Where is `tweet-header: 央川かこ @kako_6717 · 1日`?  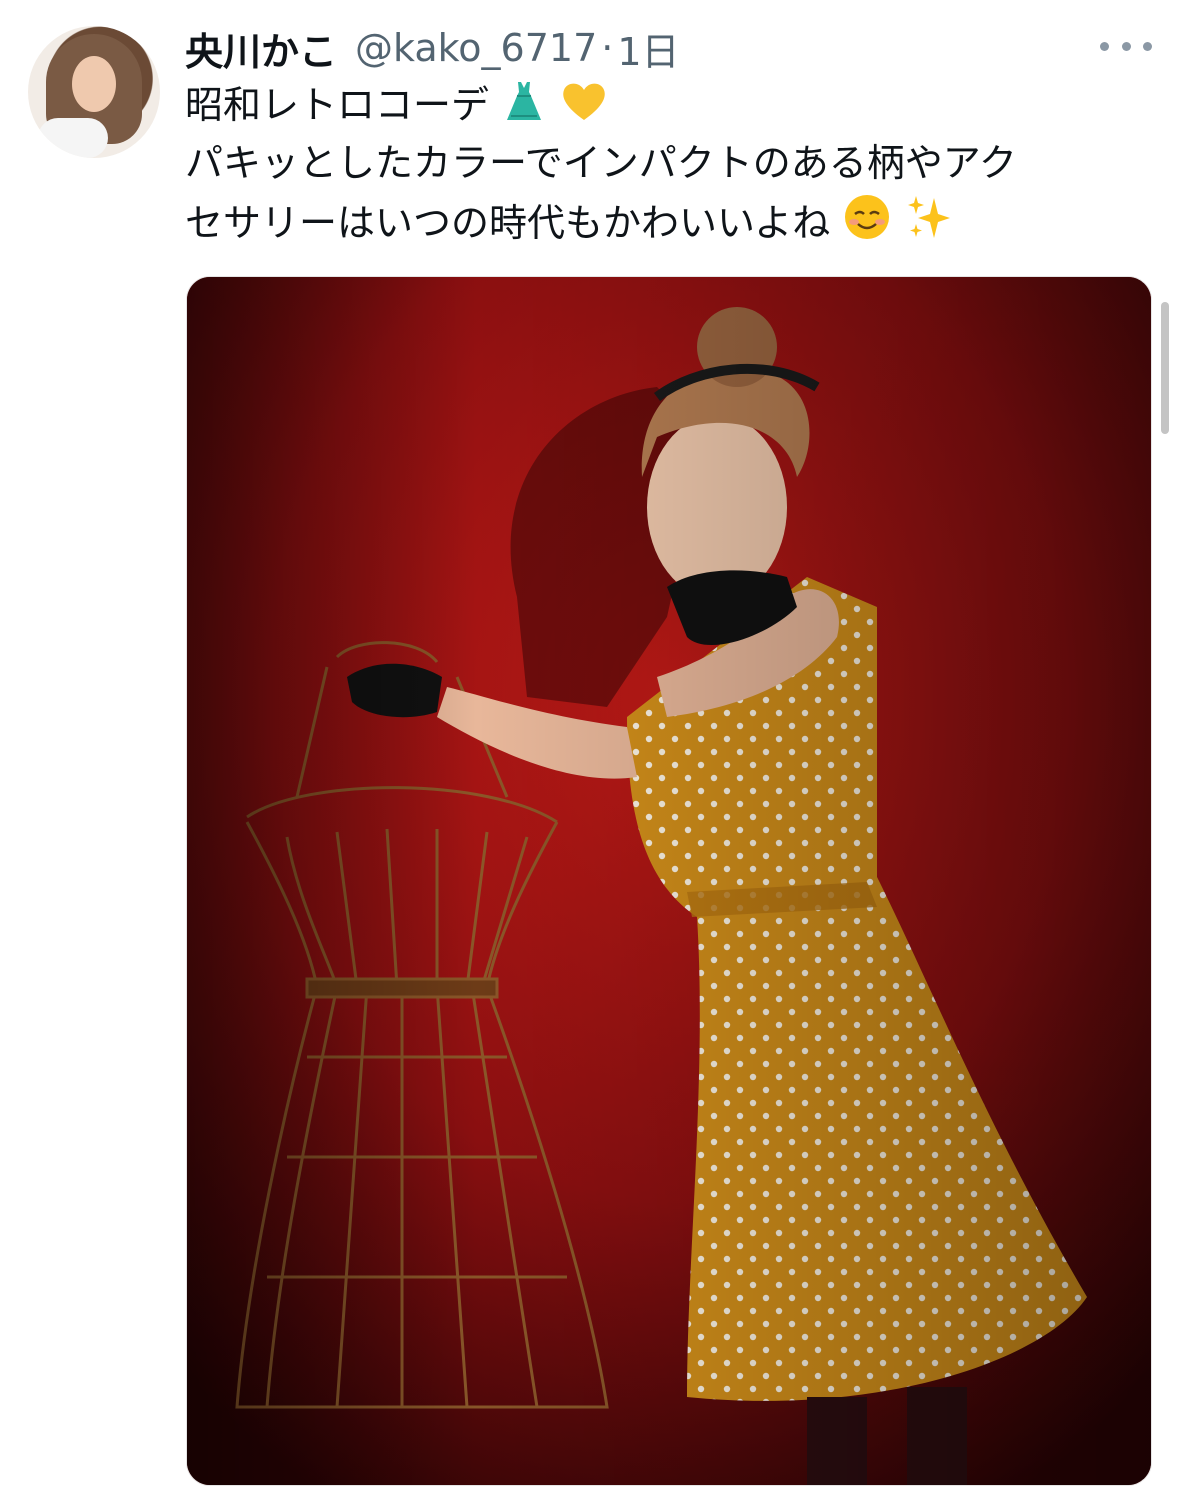
tweet-header: 央川かこ @kako_6717 · 1日 is located at coordinates (432, 48).